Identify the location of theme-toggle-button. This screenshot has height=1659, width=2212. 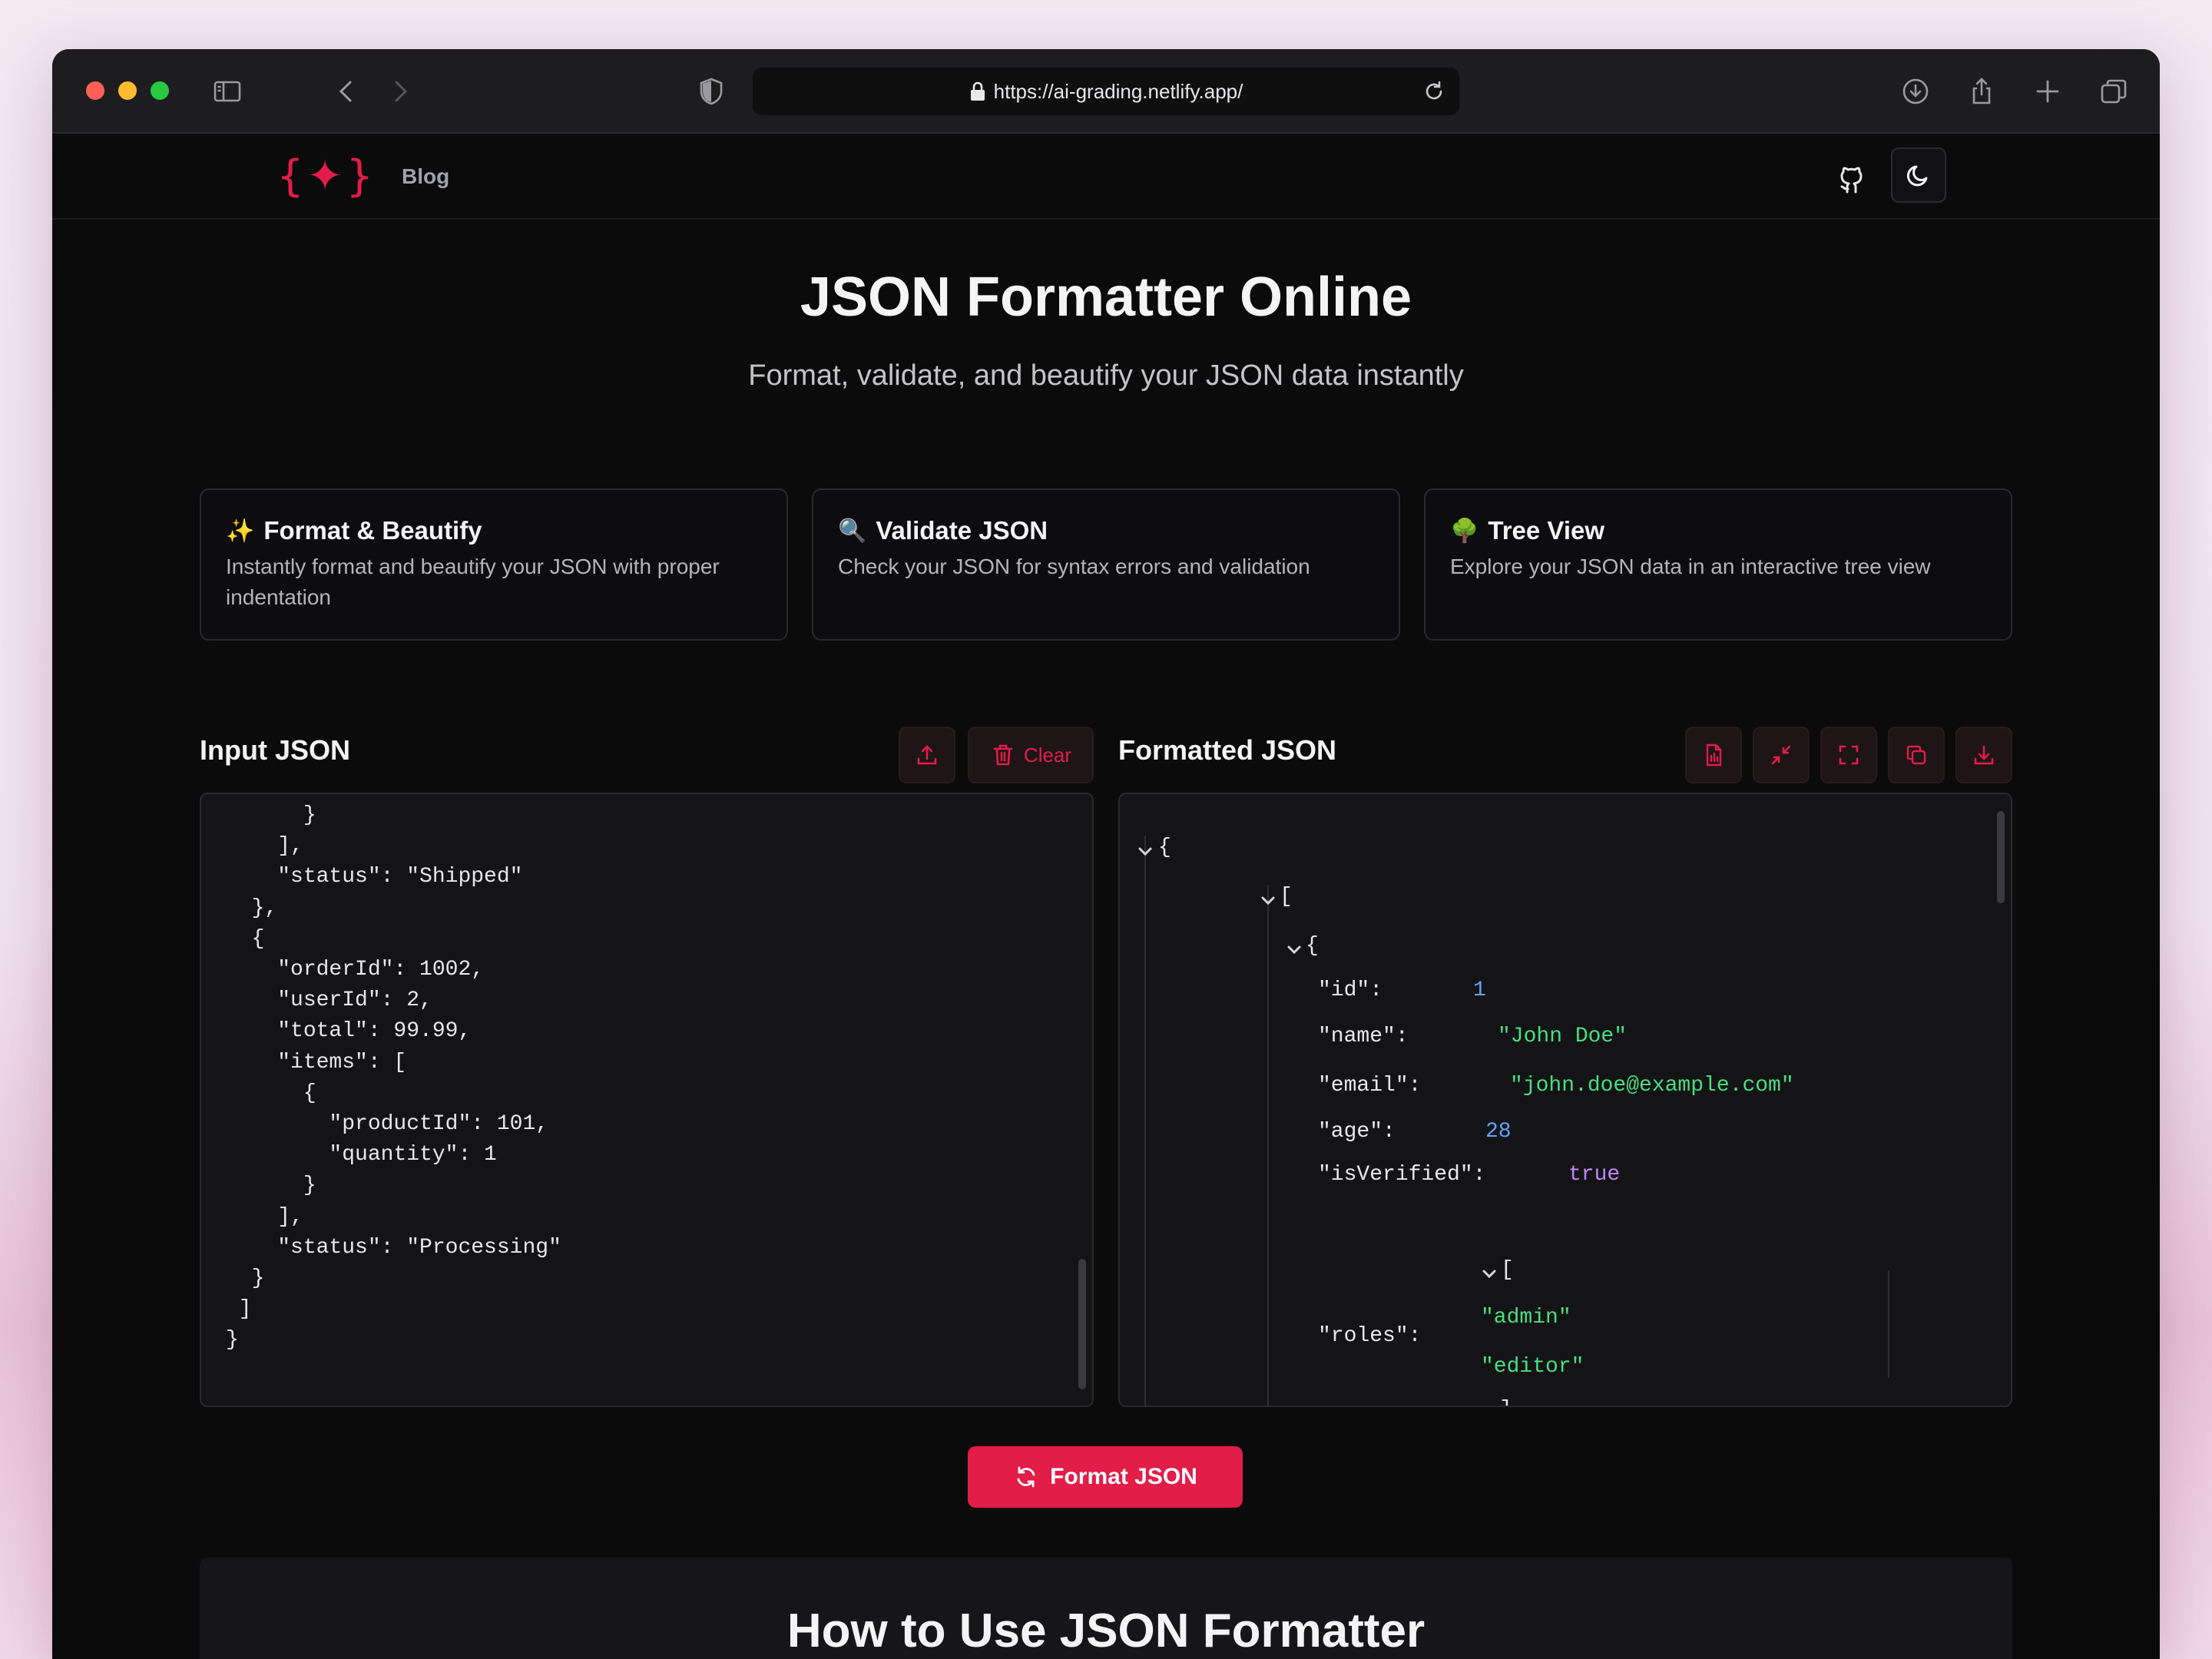
(1919, 175).